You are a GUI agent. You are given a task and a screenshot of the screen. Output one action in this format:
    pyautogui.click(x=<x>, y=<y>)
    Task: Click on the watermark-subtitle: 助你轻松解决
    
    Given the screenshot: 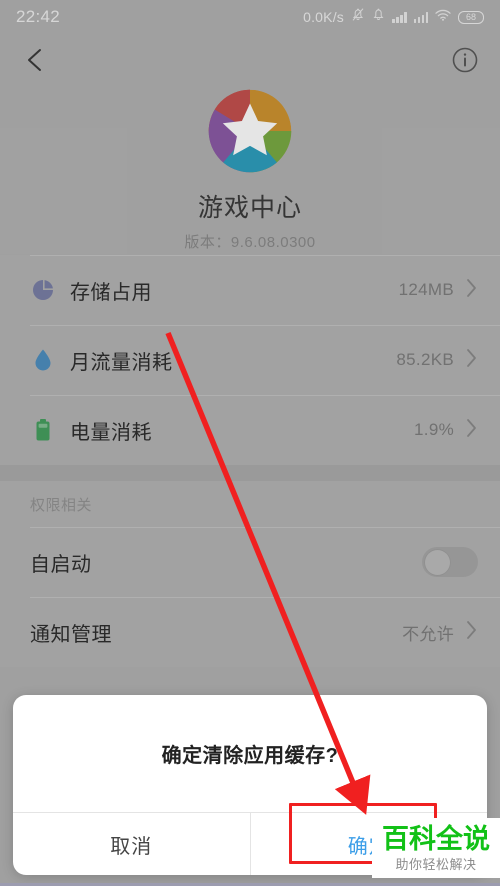 What is the action you would take?
    pyautogui.click(x=436, y=864)
    